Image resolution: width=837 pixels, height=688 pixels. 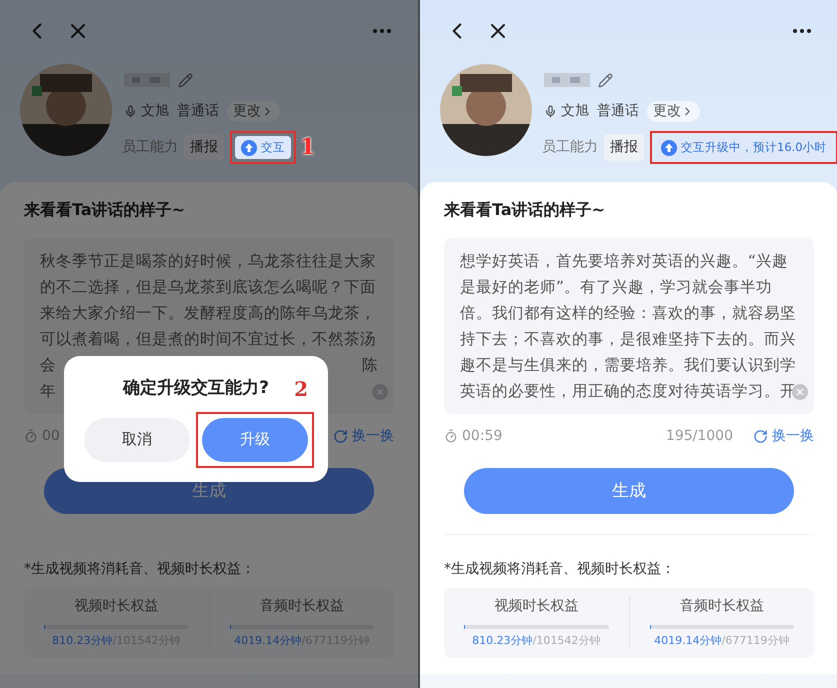 I want to click on step-number: 2, so click(x=301, y=389).